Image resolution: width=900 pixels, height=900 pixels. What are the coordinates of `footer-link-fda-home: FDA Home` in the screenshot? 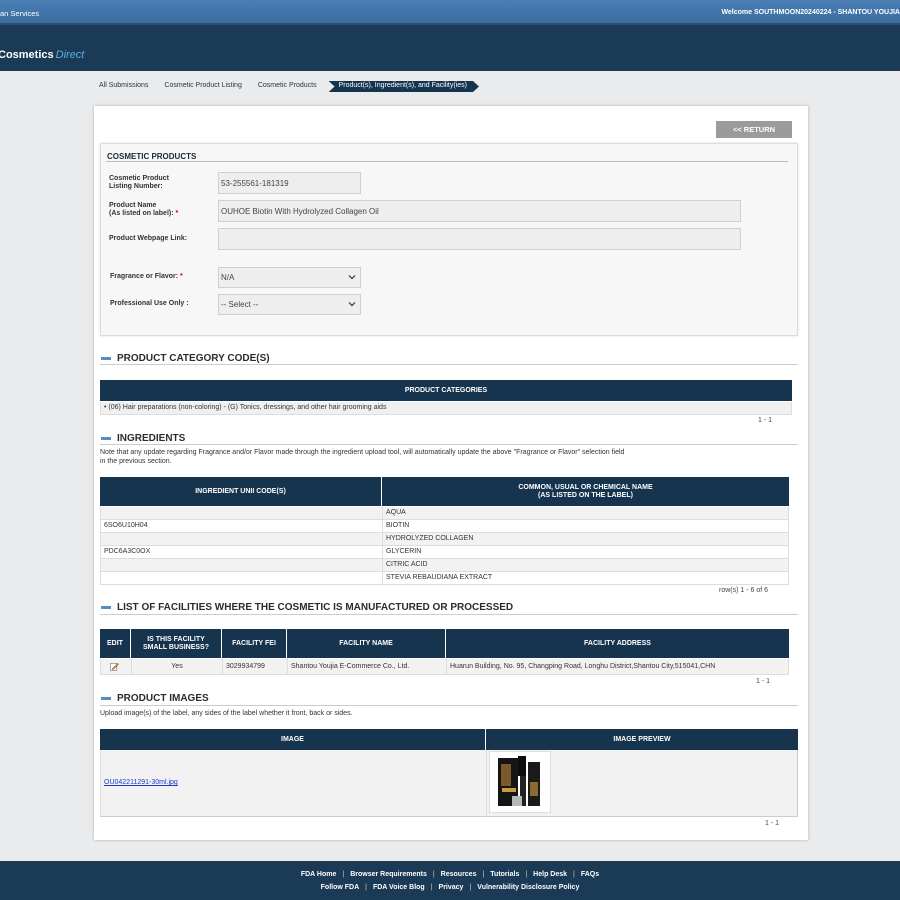 It's located at (319, 874).